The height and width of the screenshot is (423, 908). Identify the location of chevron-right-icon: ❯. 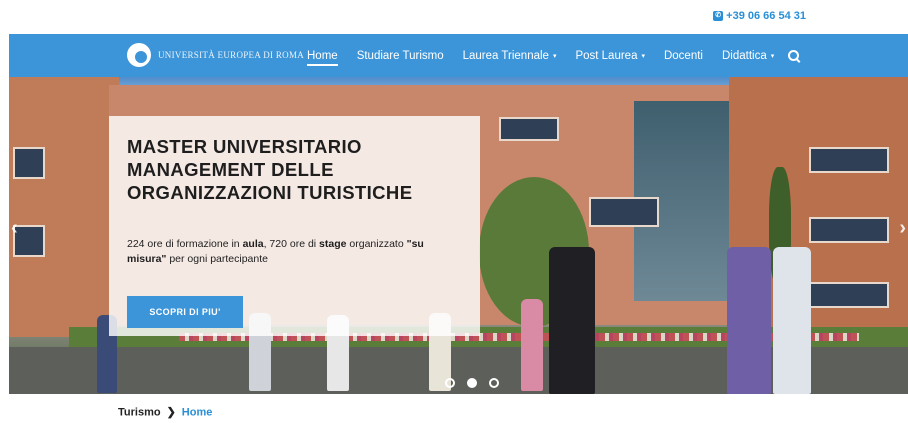
(171, 412).